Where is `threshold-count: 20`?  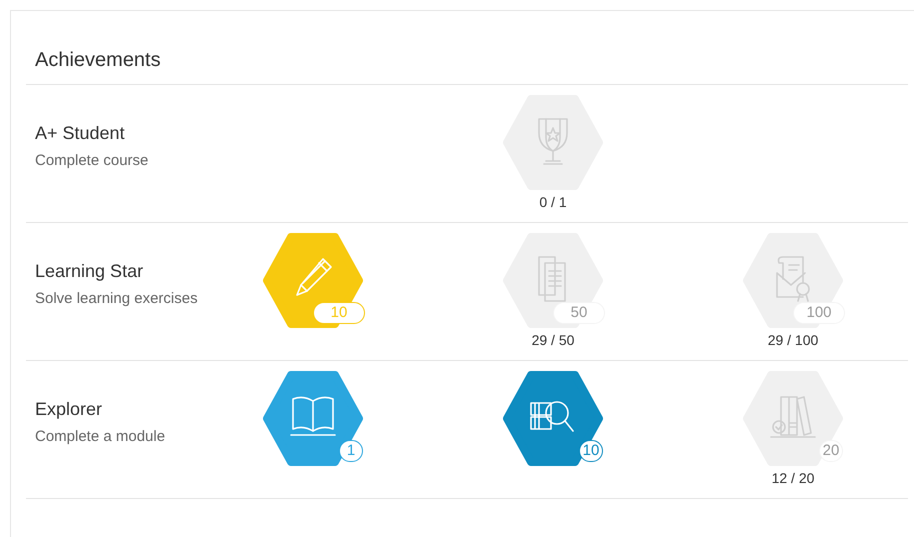 threshold-count: 20 is located at coordinates (831, 451).